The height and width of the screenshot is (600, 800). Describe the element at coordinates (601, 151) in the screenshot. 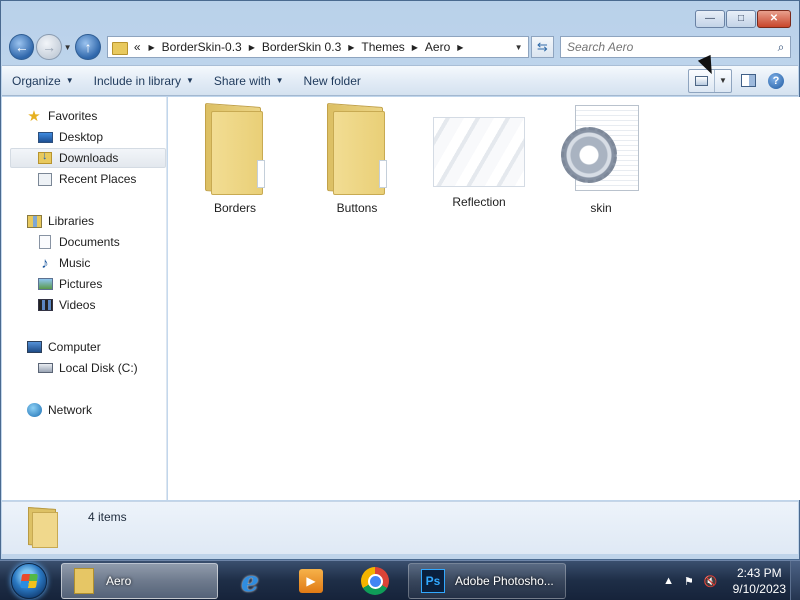

I see `config-file-gear-icon` at that location.